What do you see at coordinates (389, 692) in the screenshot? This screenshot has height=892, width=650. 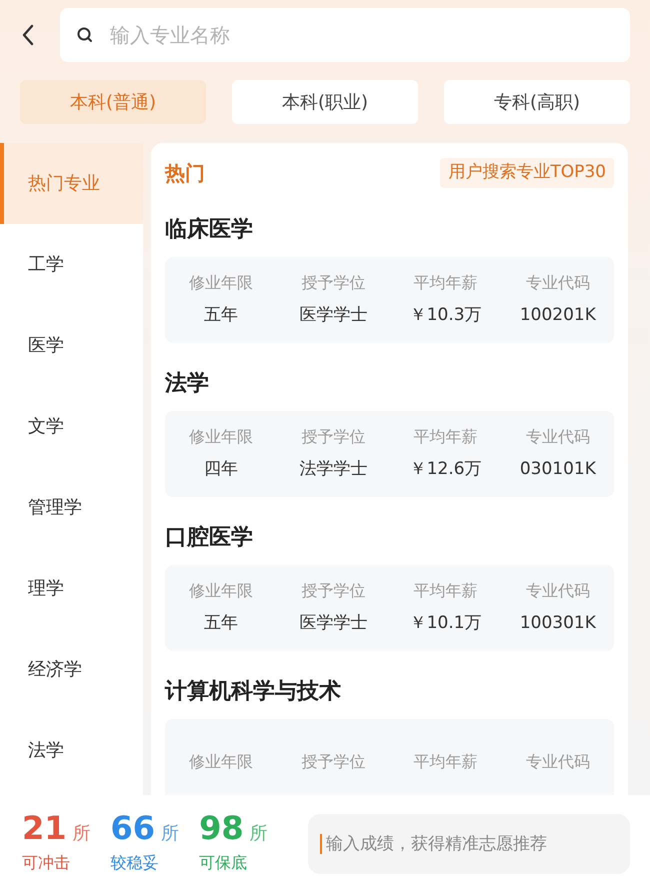 I see `major-name: 计算机科学与技术` at bounding box center [389, 692].